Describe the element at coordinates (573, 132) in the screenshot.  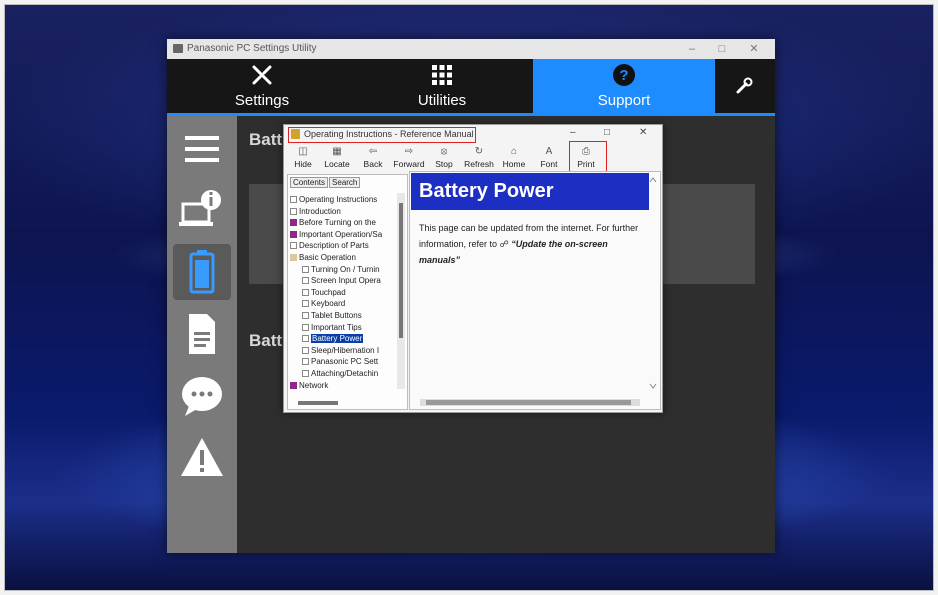
I see `help-minimize-button: –` at that location.